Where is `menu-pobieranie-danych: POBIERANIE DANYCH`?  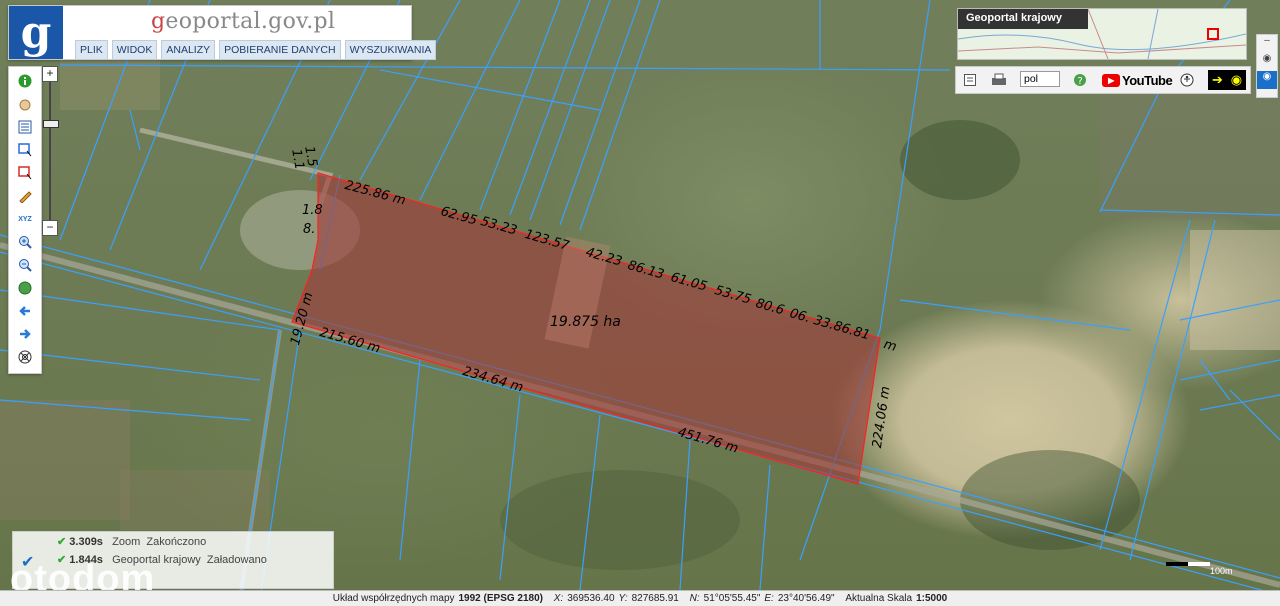 menu-pobieranie-danych: POBIERANIE DANYCH is located at coordinates (280, 50).